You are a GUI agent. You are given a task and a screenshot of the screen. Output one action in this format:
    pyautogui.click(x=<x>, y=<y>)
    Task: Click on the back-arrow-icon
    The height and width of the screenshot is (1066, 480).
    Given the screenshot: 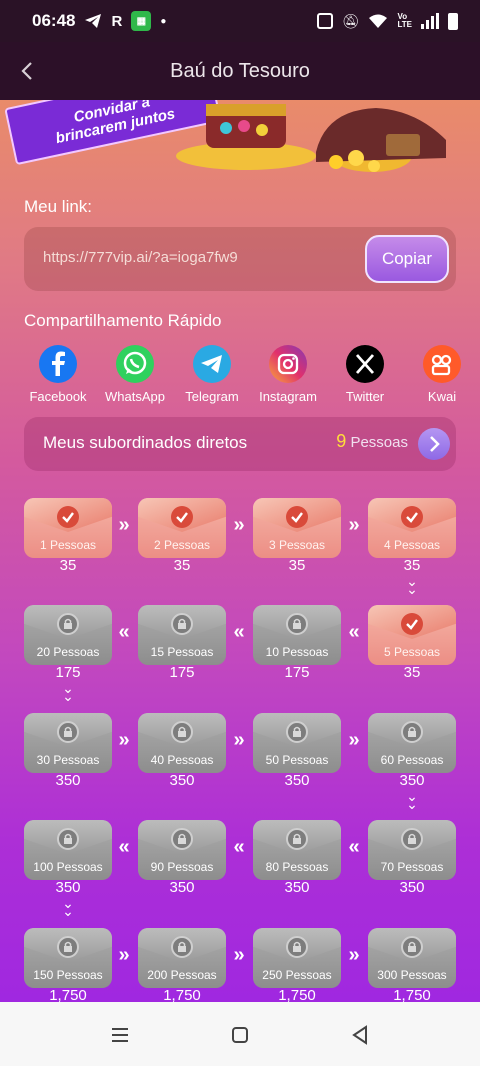 What is the action you would take?
    pyautogui.click(x=28, y=71)
    